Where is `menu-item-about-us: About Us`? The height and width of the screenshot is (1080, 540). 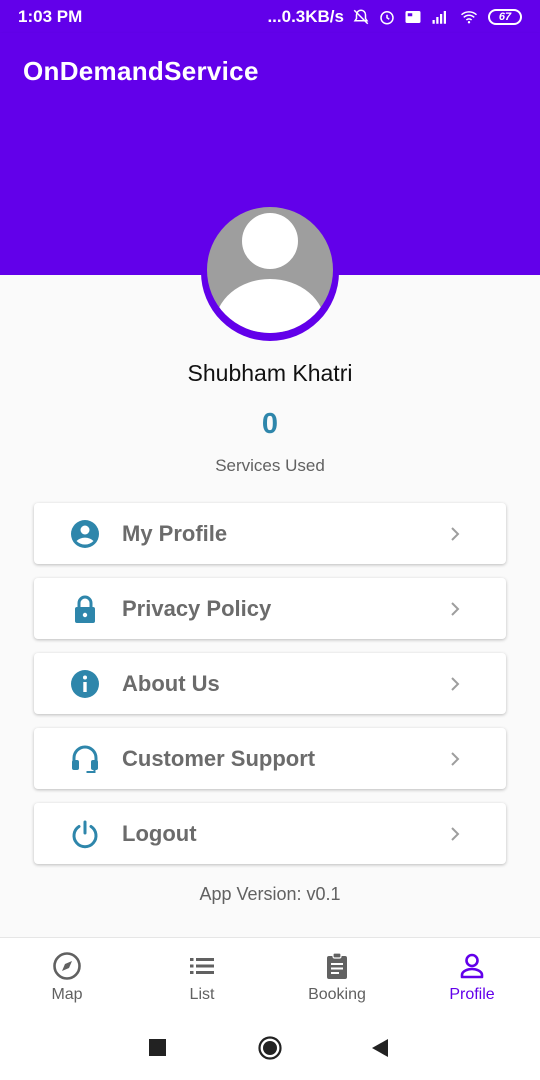
menu-item-about-us: About Us is located at coordinates (270, 683).